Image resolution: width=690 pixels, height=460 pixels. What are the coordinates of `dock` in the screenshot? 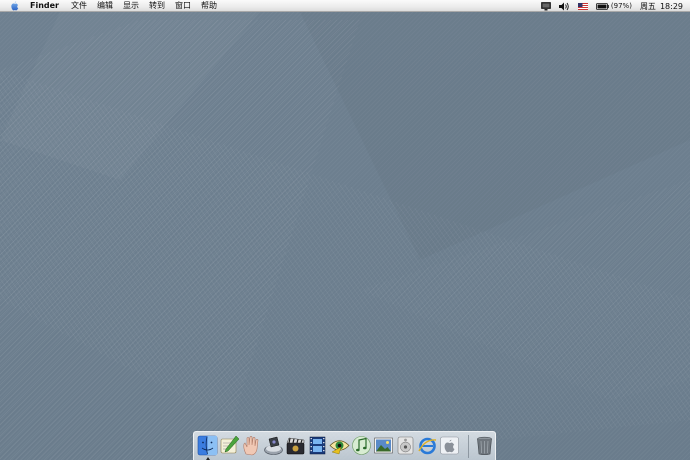 It's located at (344, 445).